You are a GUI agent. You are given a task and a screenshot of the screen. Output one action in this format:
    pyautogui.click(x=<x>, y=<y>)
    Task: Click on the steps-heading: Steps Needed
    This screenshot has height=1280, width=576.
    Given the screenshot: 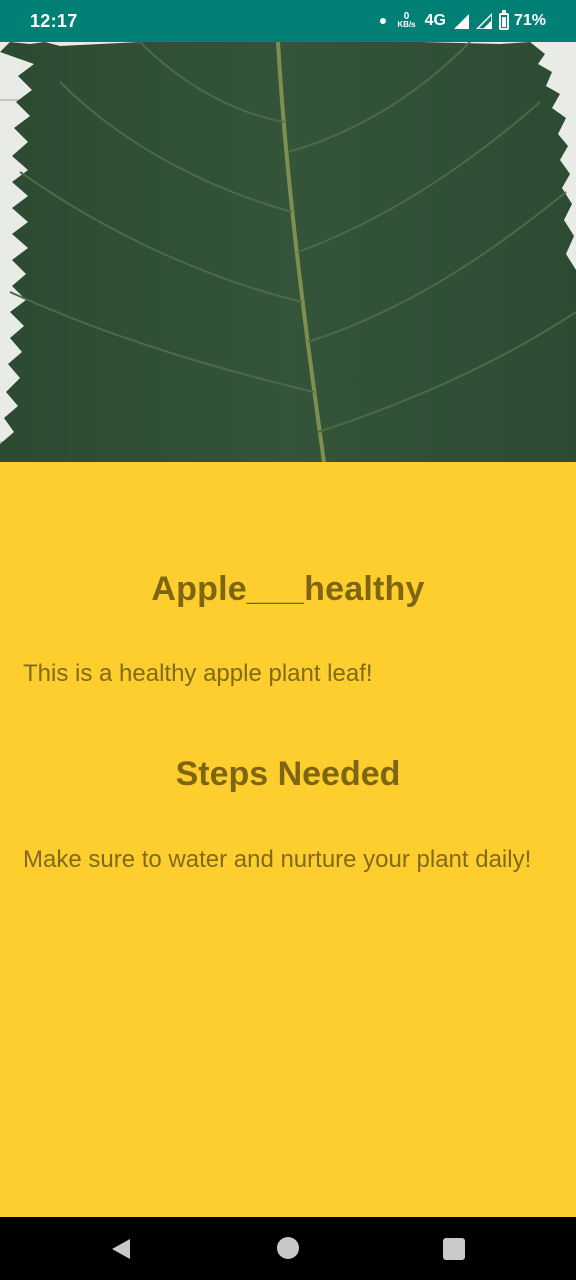 What is the action you would take?
    pyautogui.click(x=288, y=774)
    